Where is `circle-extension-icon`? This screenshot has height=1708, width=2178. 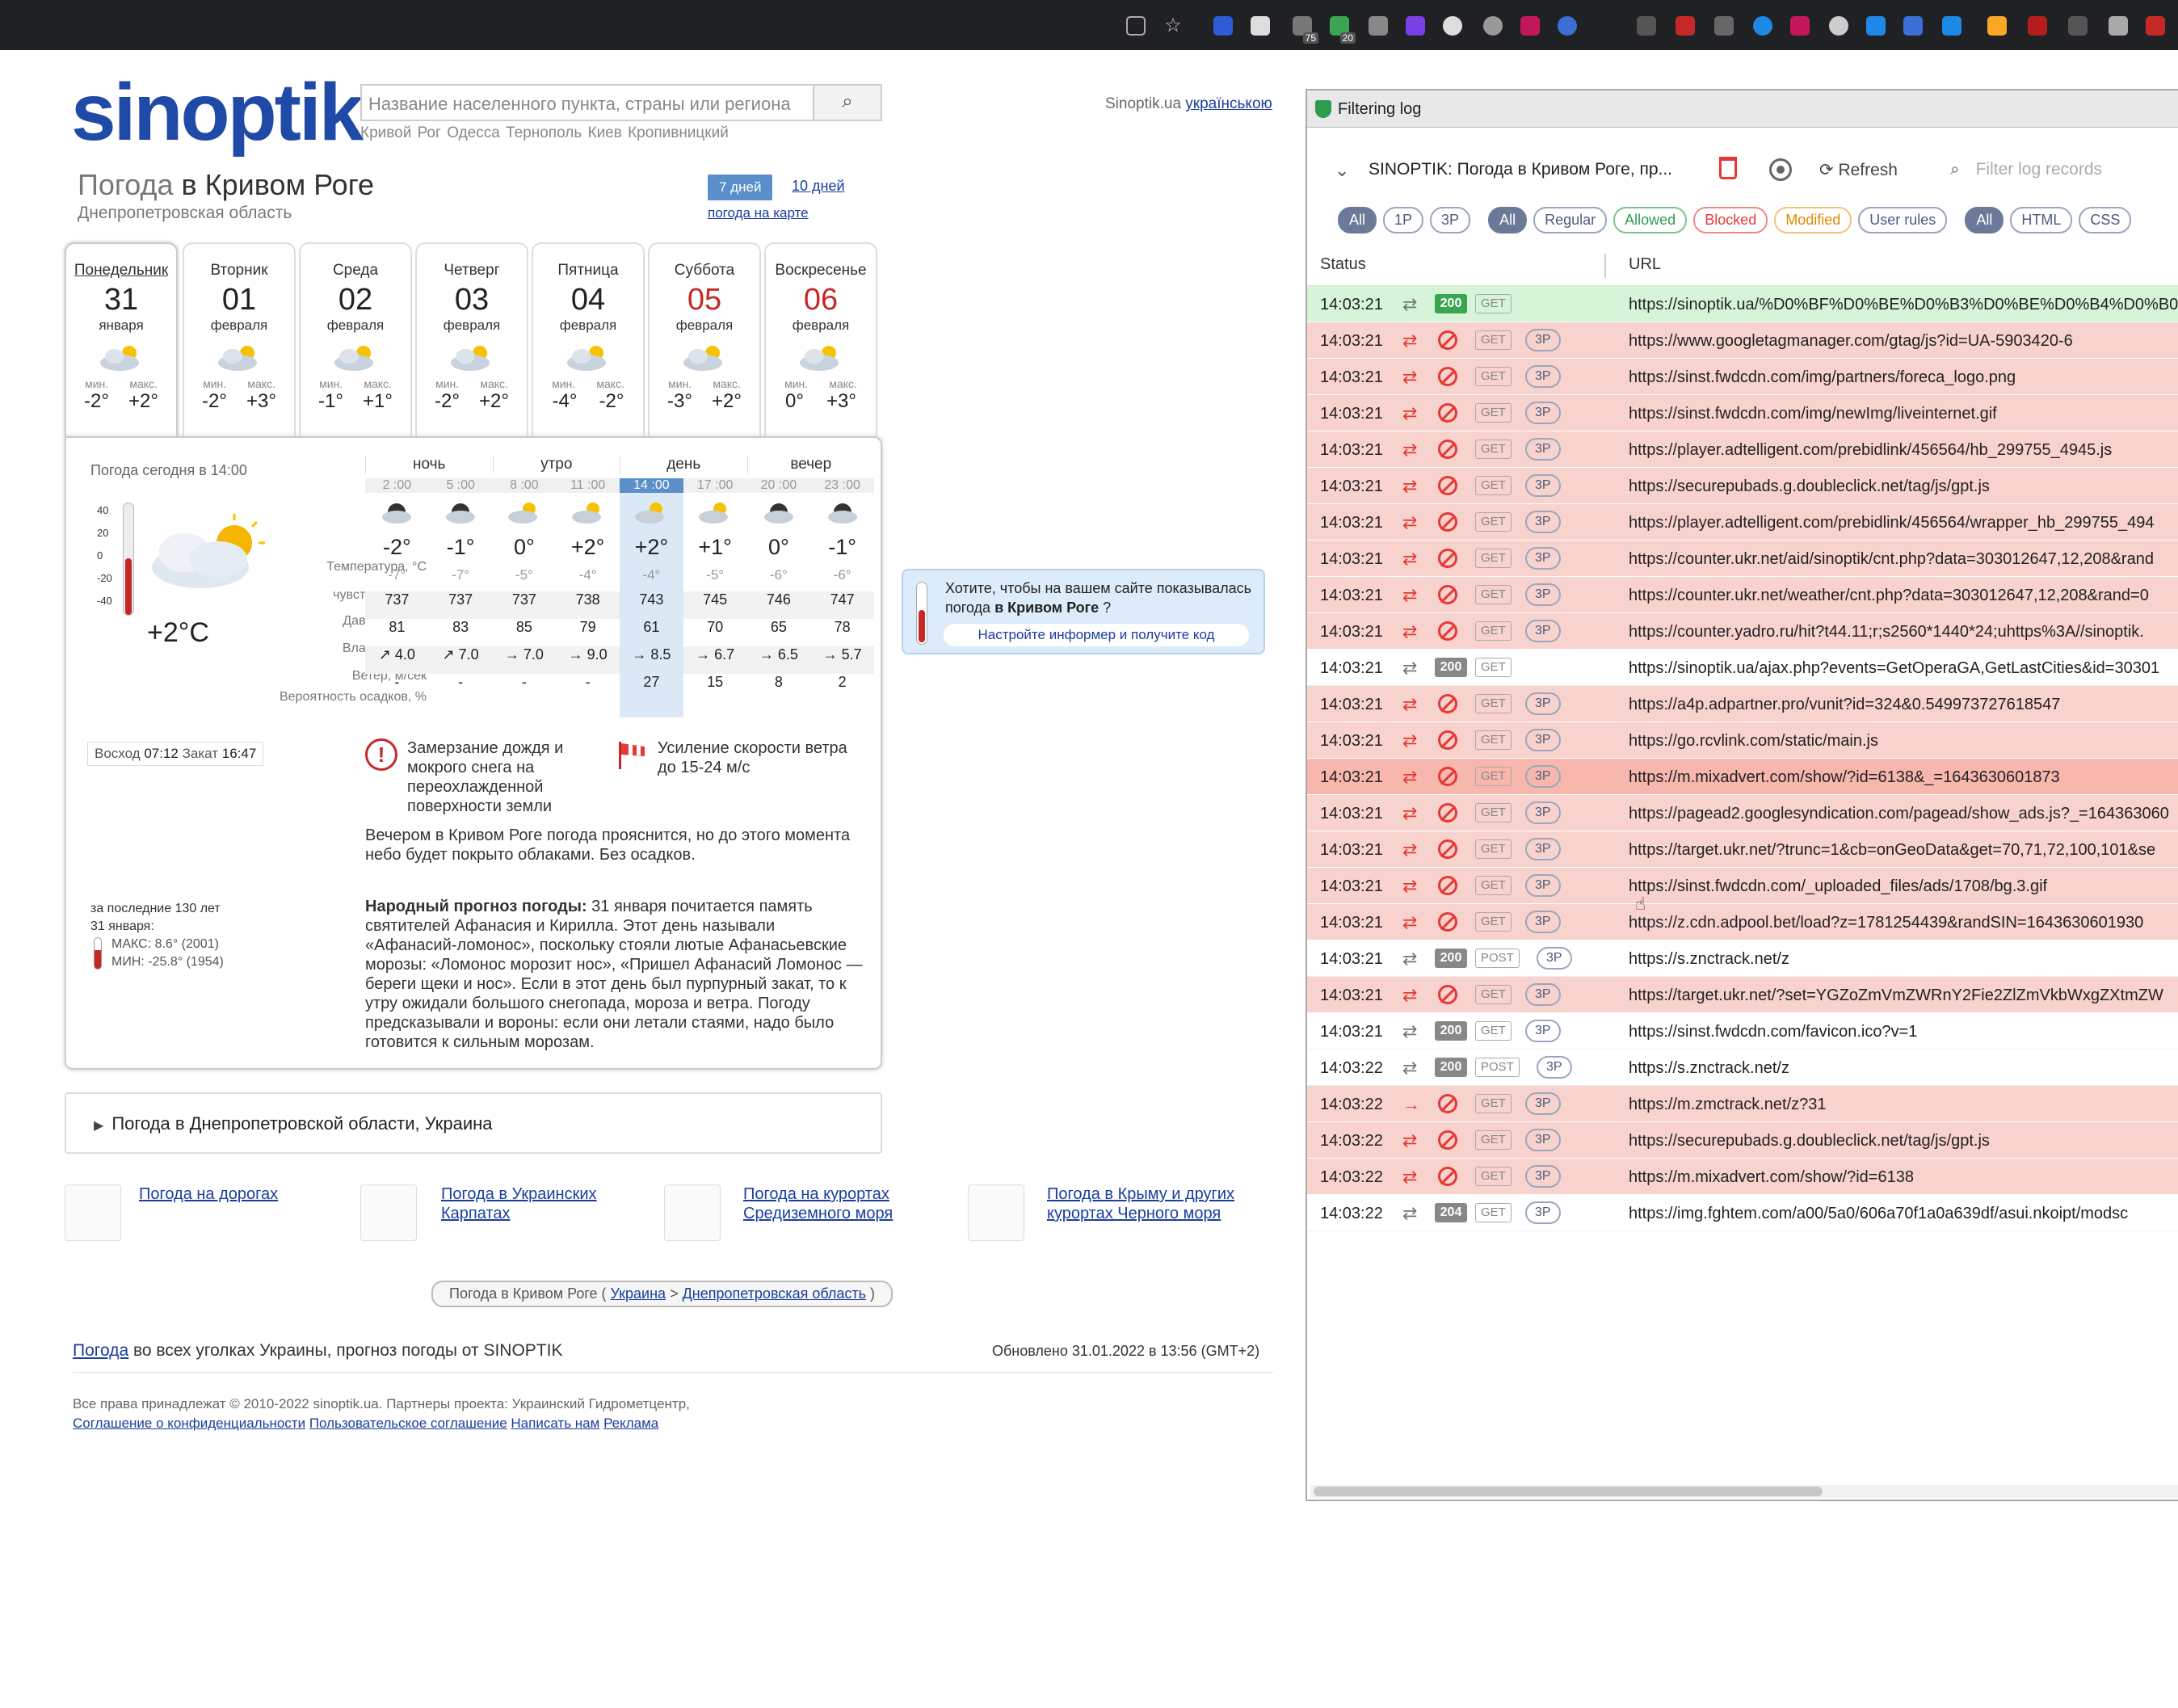 circle-extension-icon is located at coordinates (1452, 26).